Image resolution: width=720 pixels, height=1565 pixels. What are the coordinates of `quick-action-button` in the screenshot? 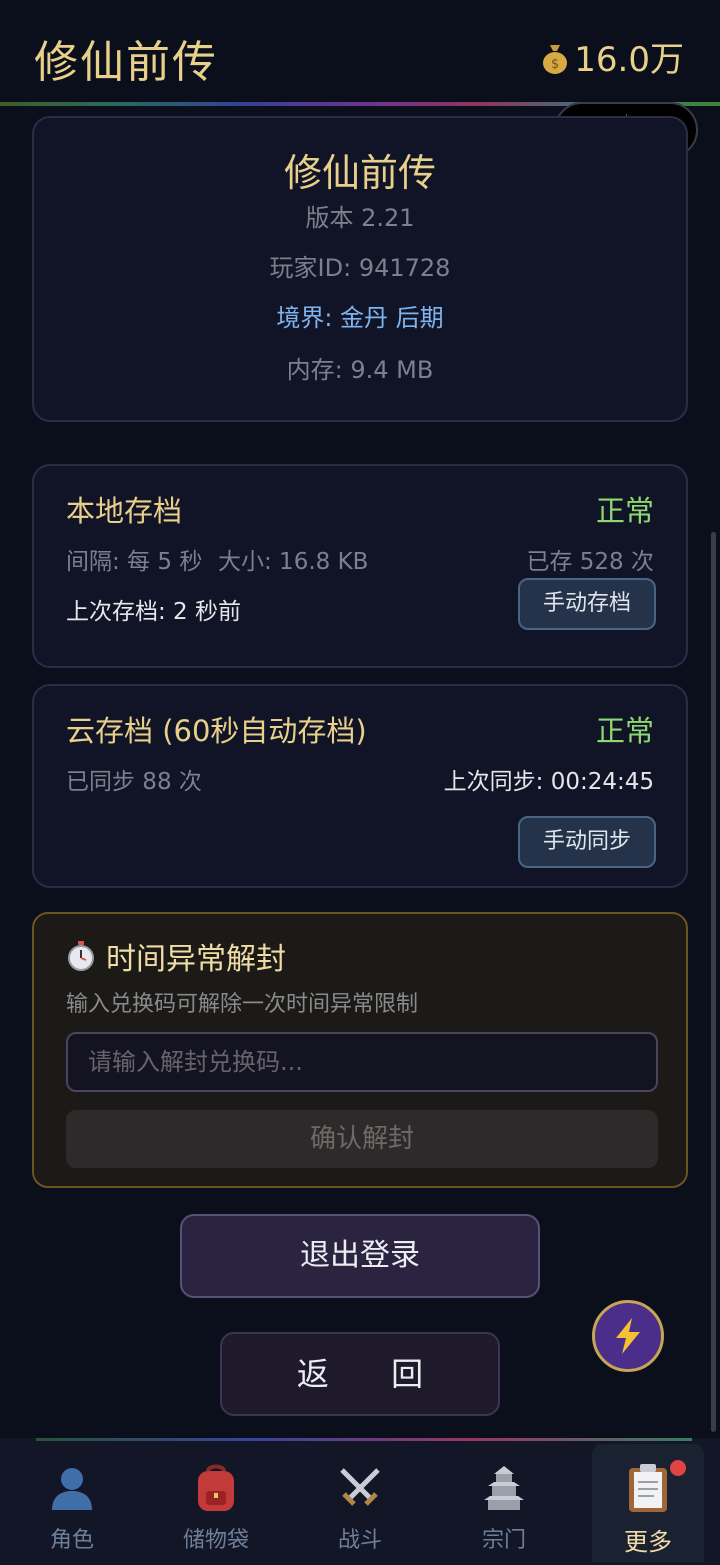 It's located at (628, 1336).